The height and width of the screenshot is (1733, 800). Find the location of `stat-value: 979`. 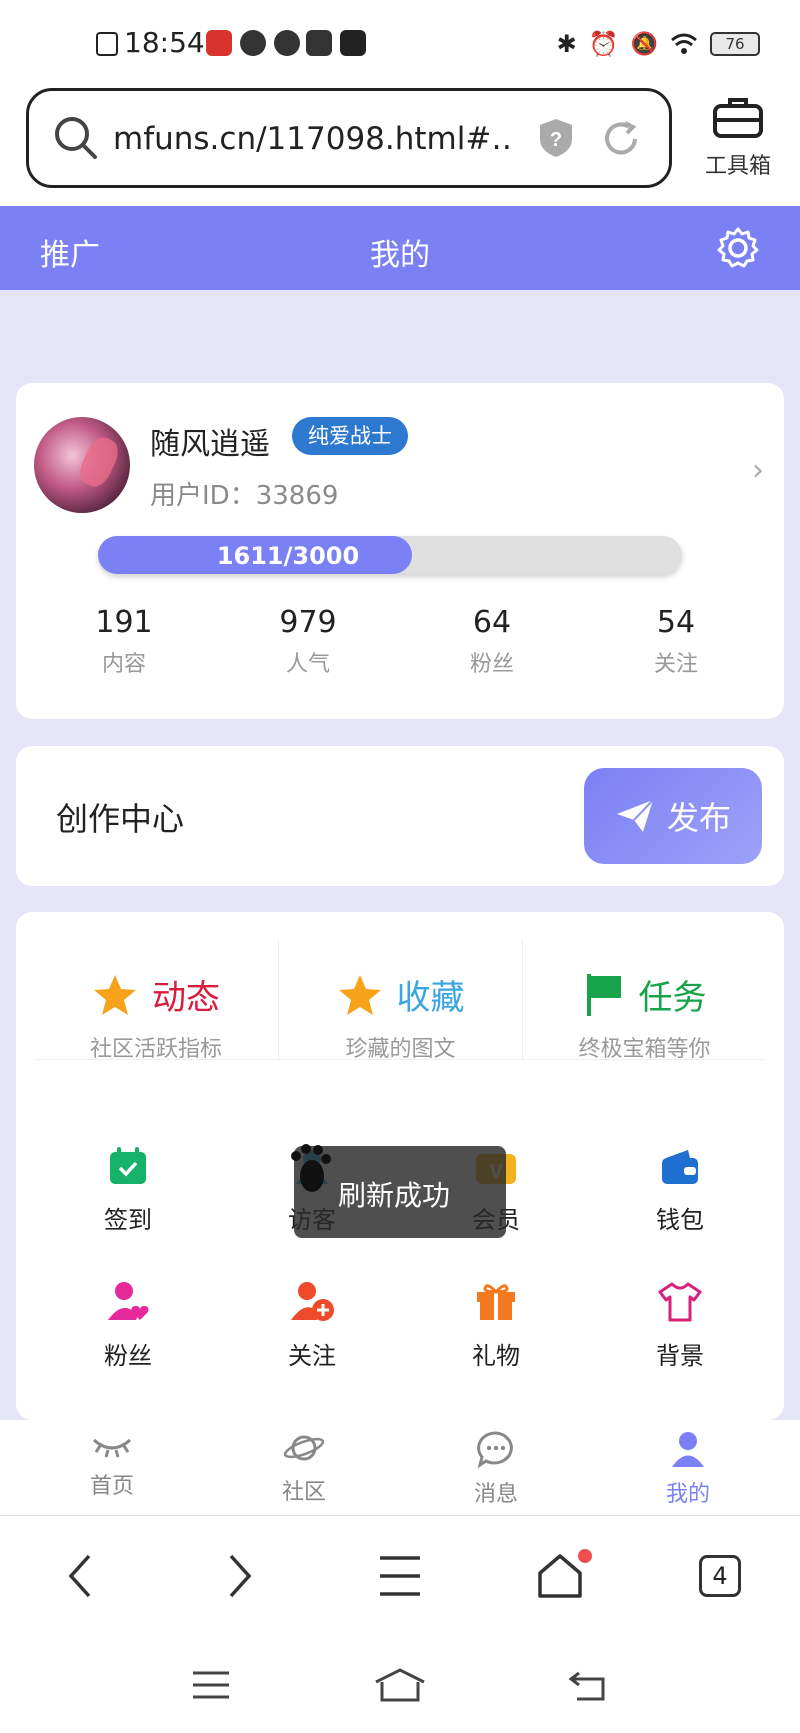

stat-value: 979 is located at coordinates (308, 622).